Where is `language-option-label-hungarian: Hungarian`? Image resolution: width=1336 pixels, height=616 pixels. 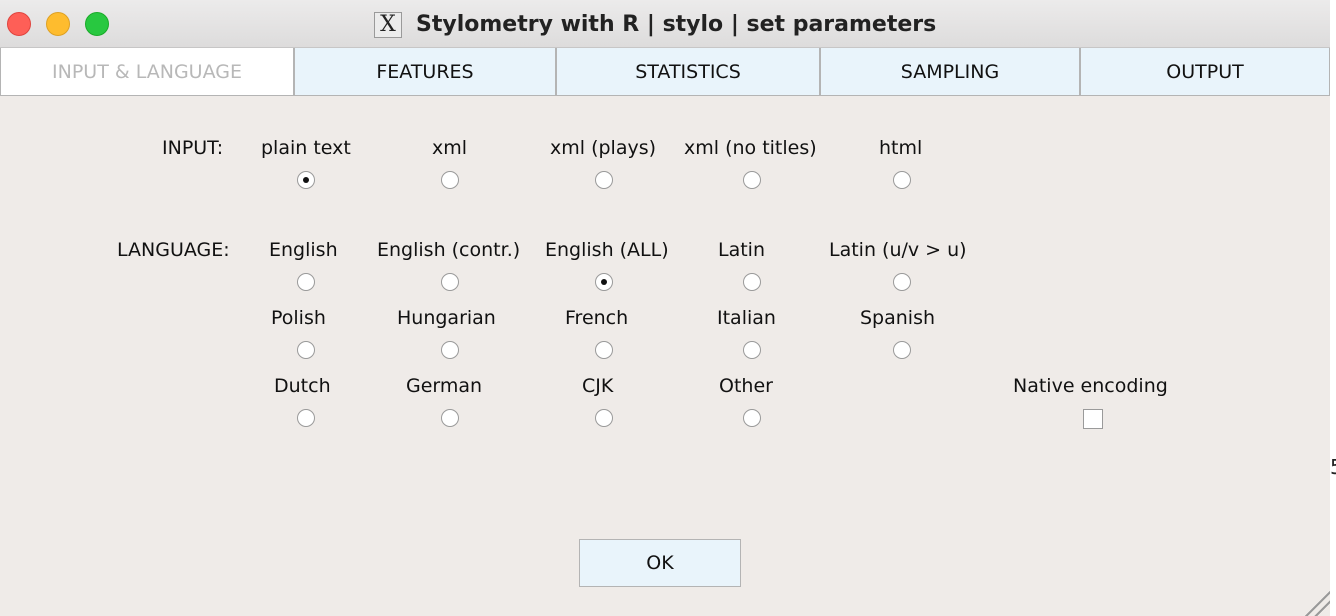 language-option-label-hungarian: Hungarian is located at coordinates (446, 318).